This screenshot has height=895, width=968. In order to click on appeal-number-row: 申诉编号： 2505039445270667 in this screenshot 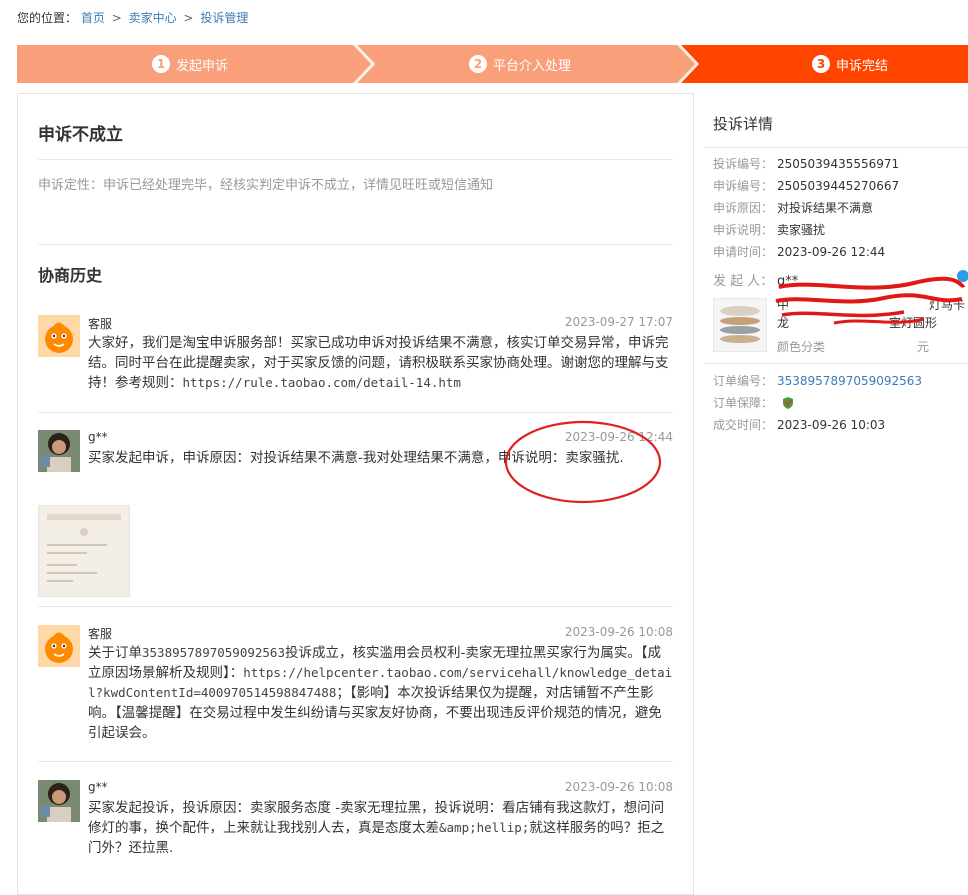, I will do `click(806, 186)`.